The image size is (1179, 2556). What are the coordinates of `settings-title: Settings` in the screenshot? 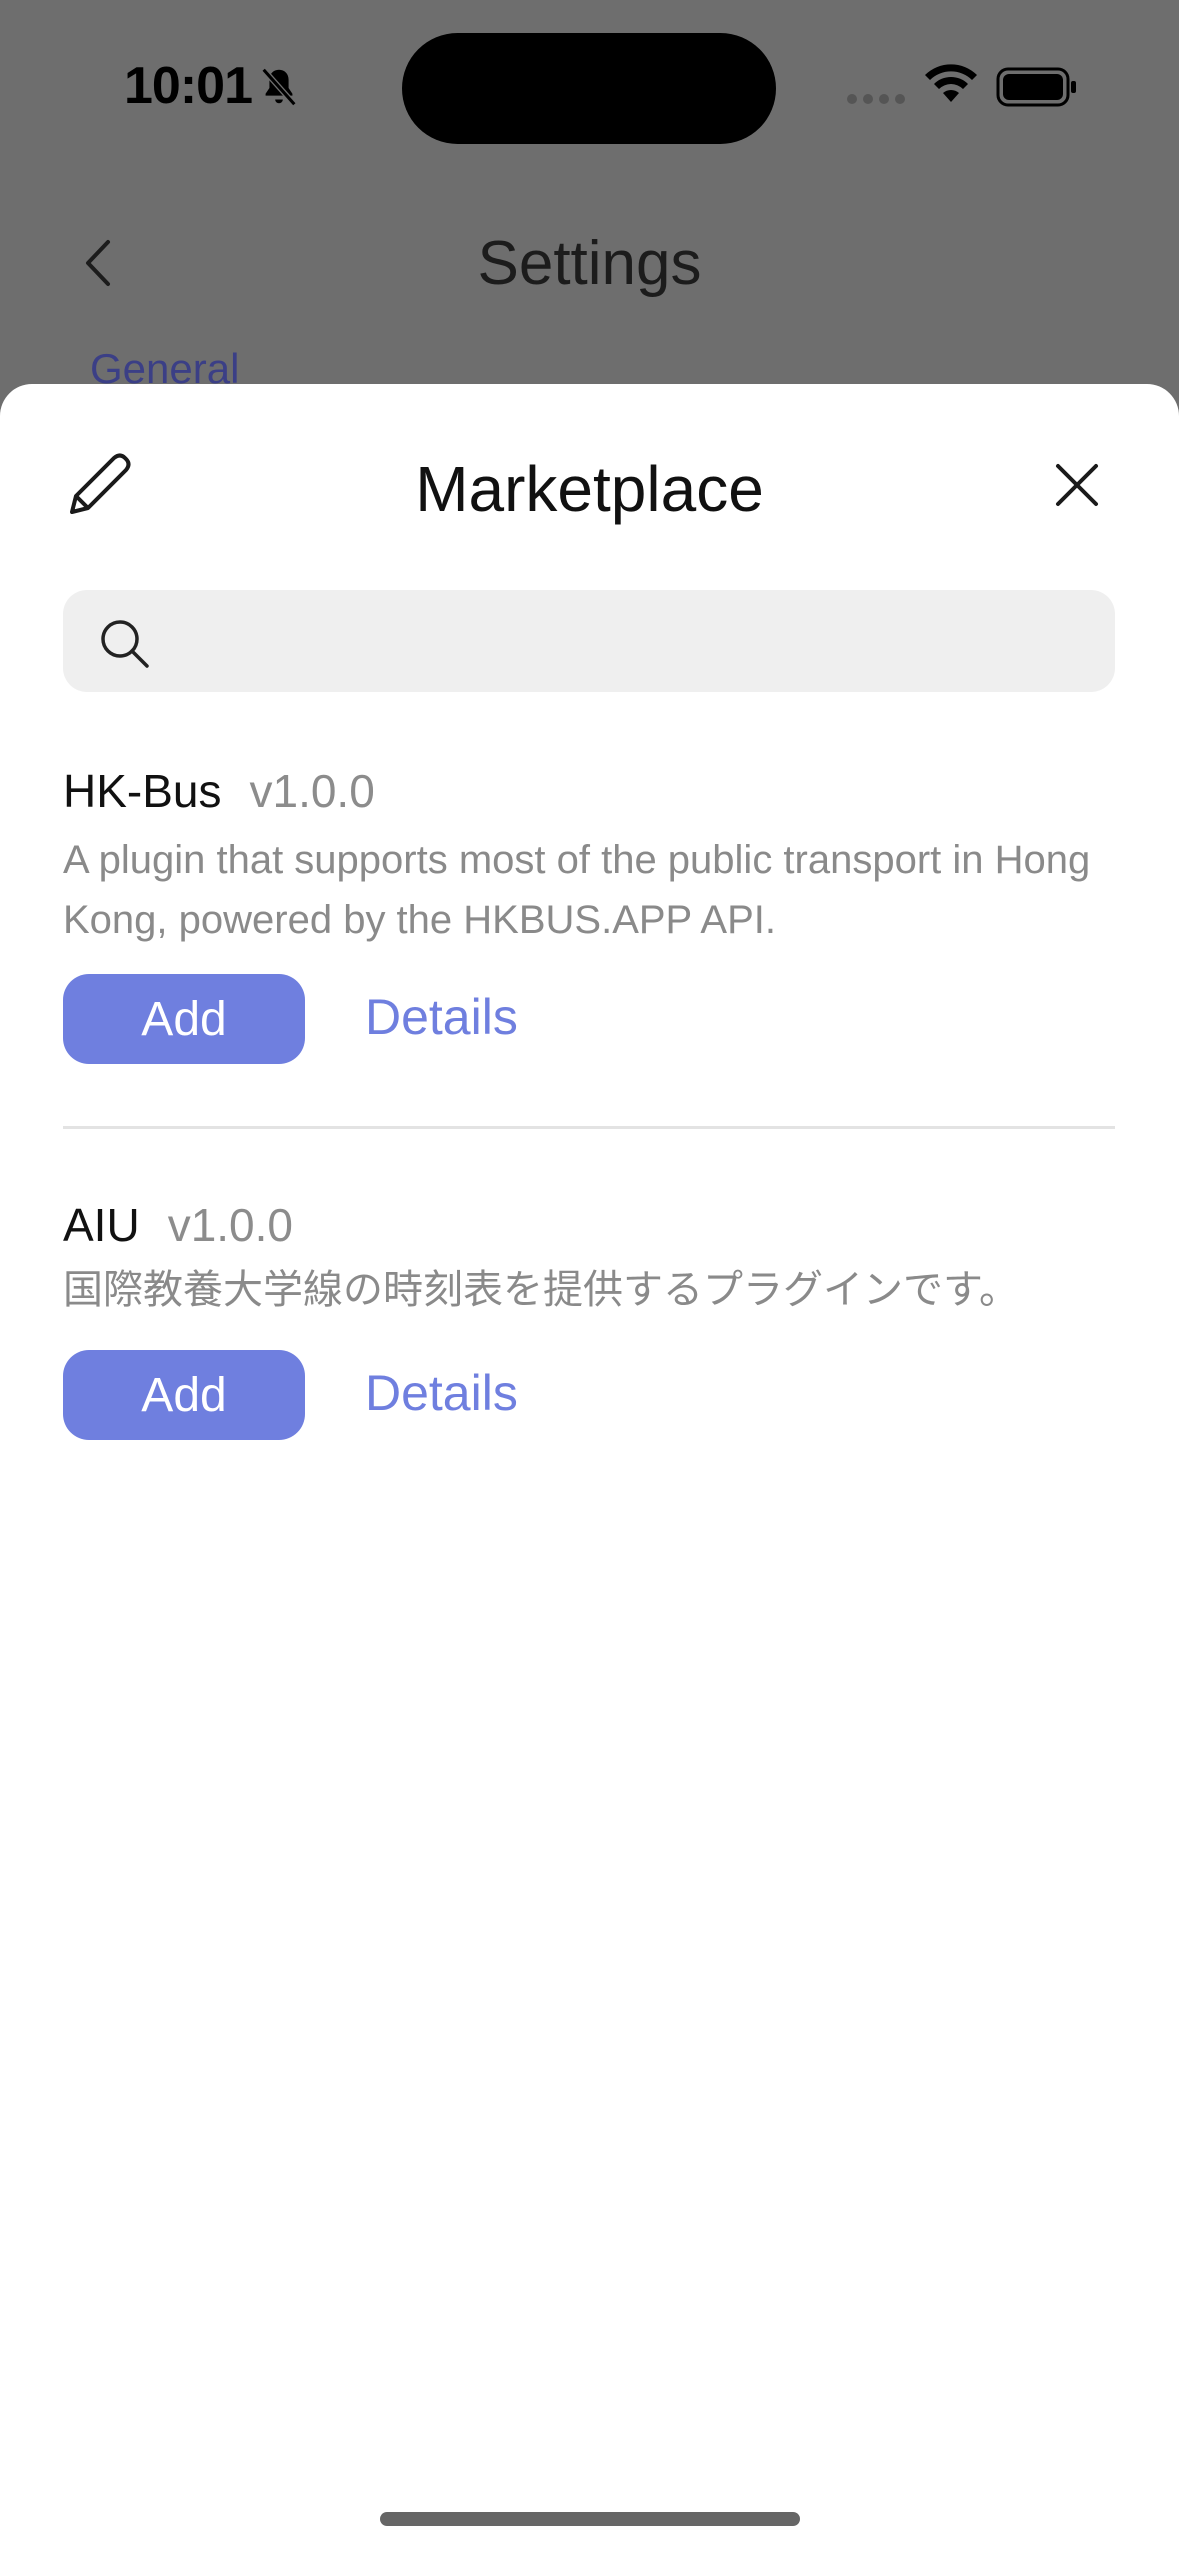 It's located at (589, 263).